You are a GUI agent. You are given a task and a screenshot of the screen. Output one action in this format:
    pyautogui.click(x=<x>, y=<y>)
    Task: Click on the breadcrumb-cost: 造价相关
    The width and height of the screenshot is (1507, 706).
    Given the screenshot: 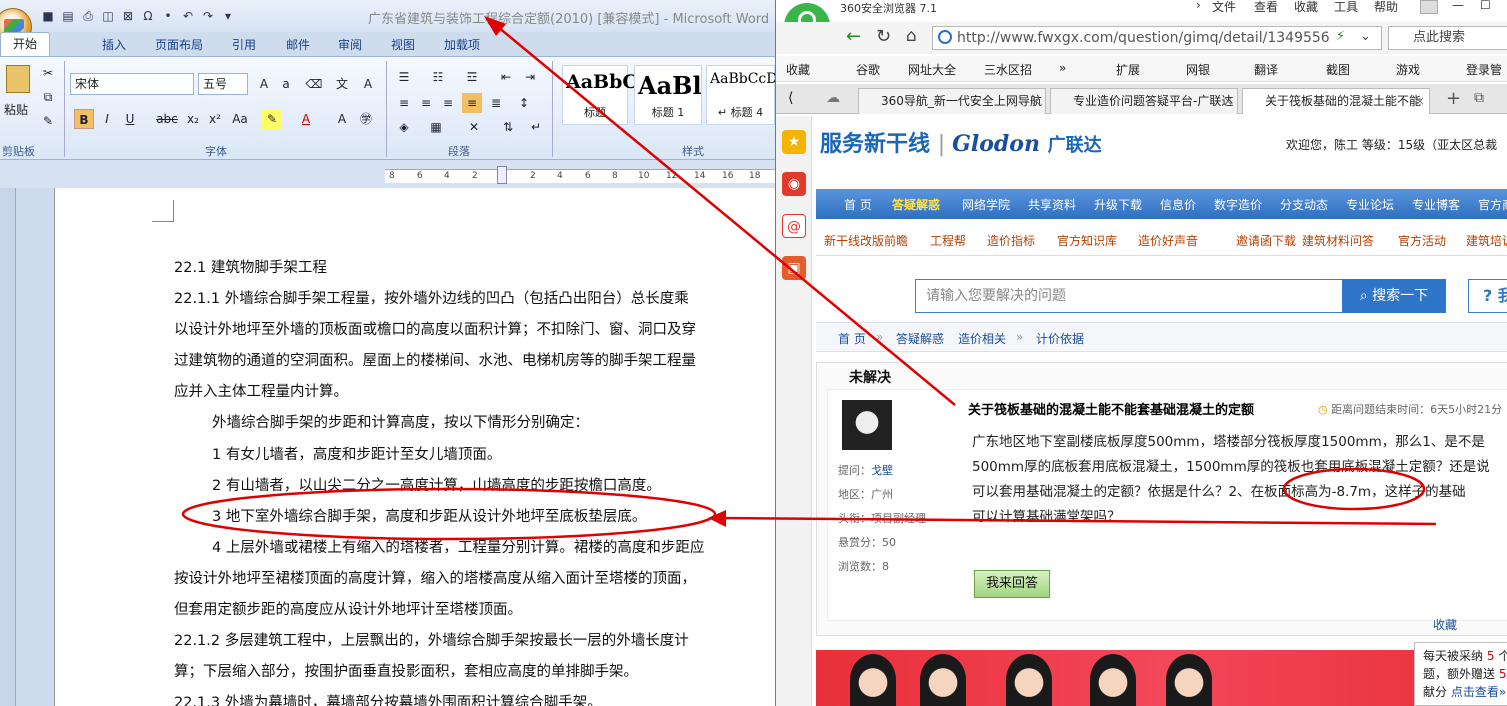 What is the action you would take?
    pyautogui.click(x=982, y=338)
    